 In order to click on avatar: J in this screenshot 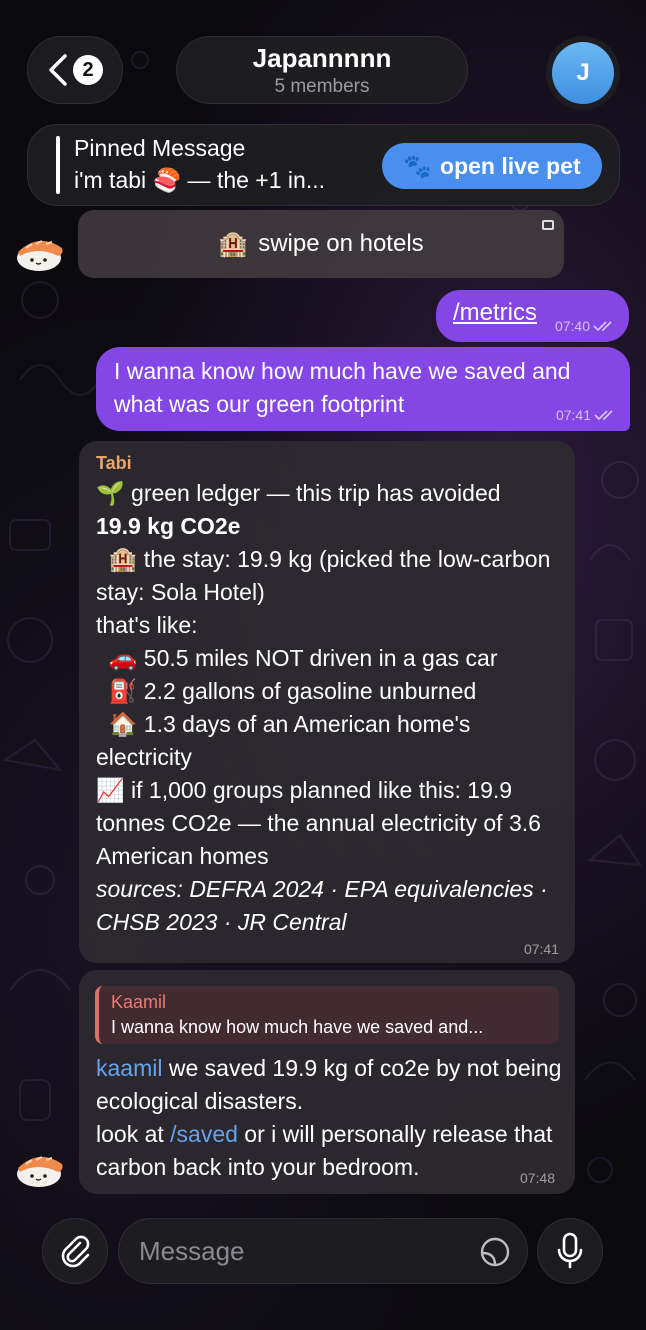, I will do `click(583, 73)`.